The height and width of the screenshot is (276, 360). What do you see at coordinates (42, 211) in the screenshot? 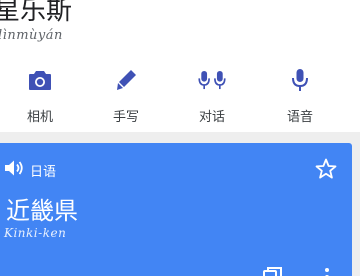
I see `translated-text: 近畿県` at bounding box center [42, 211].